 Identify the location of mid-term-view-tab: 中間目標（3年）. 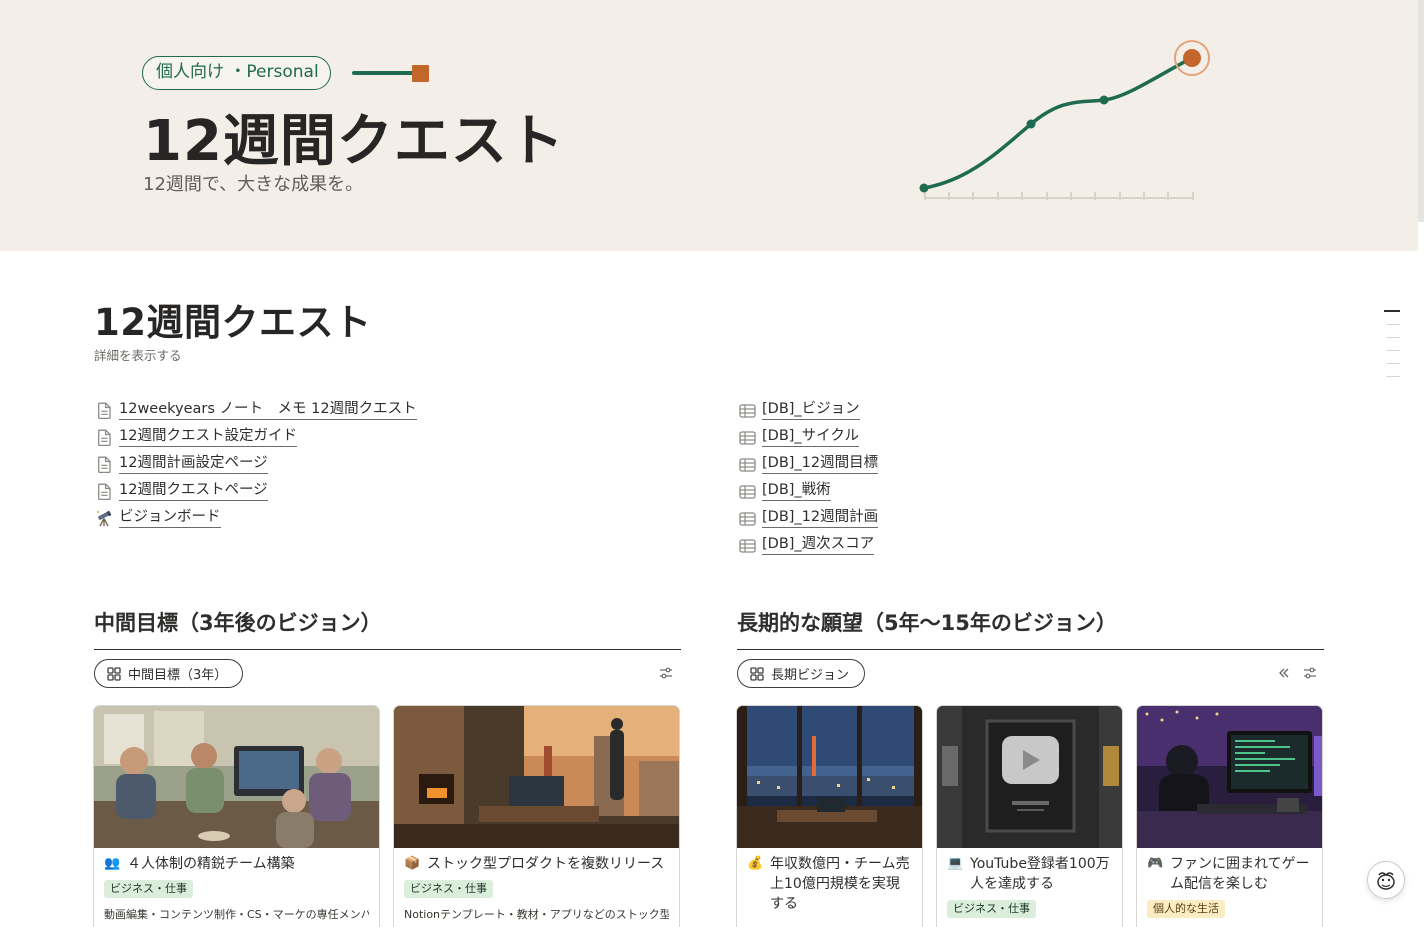
(169, 673).